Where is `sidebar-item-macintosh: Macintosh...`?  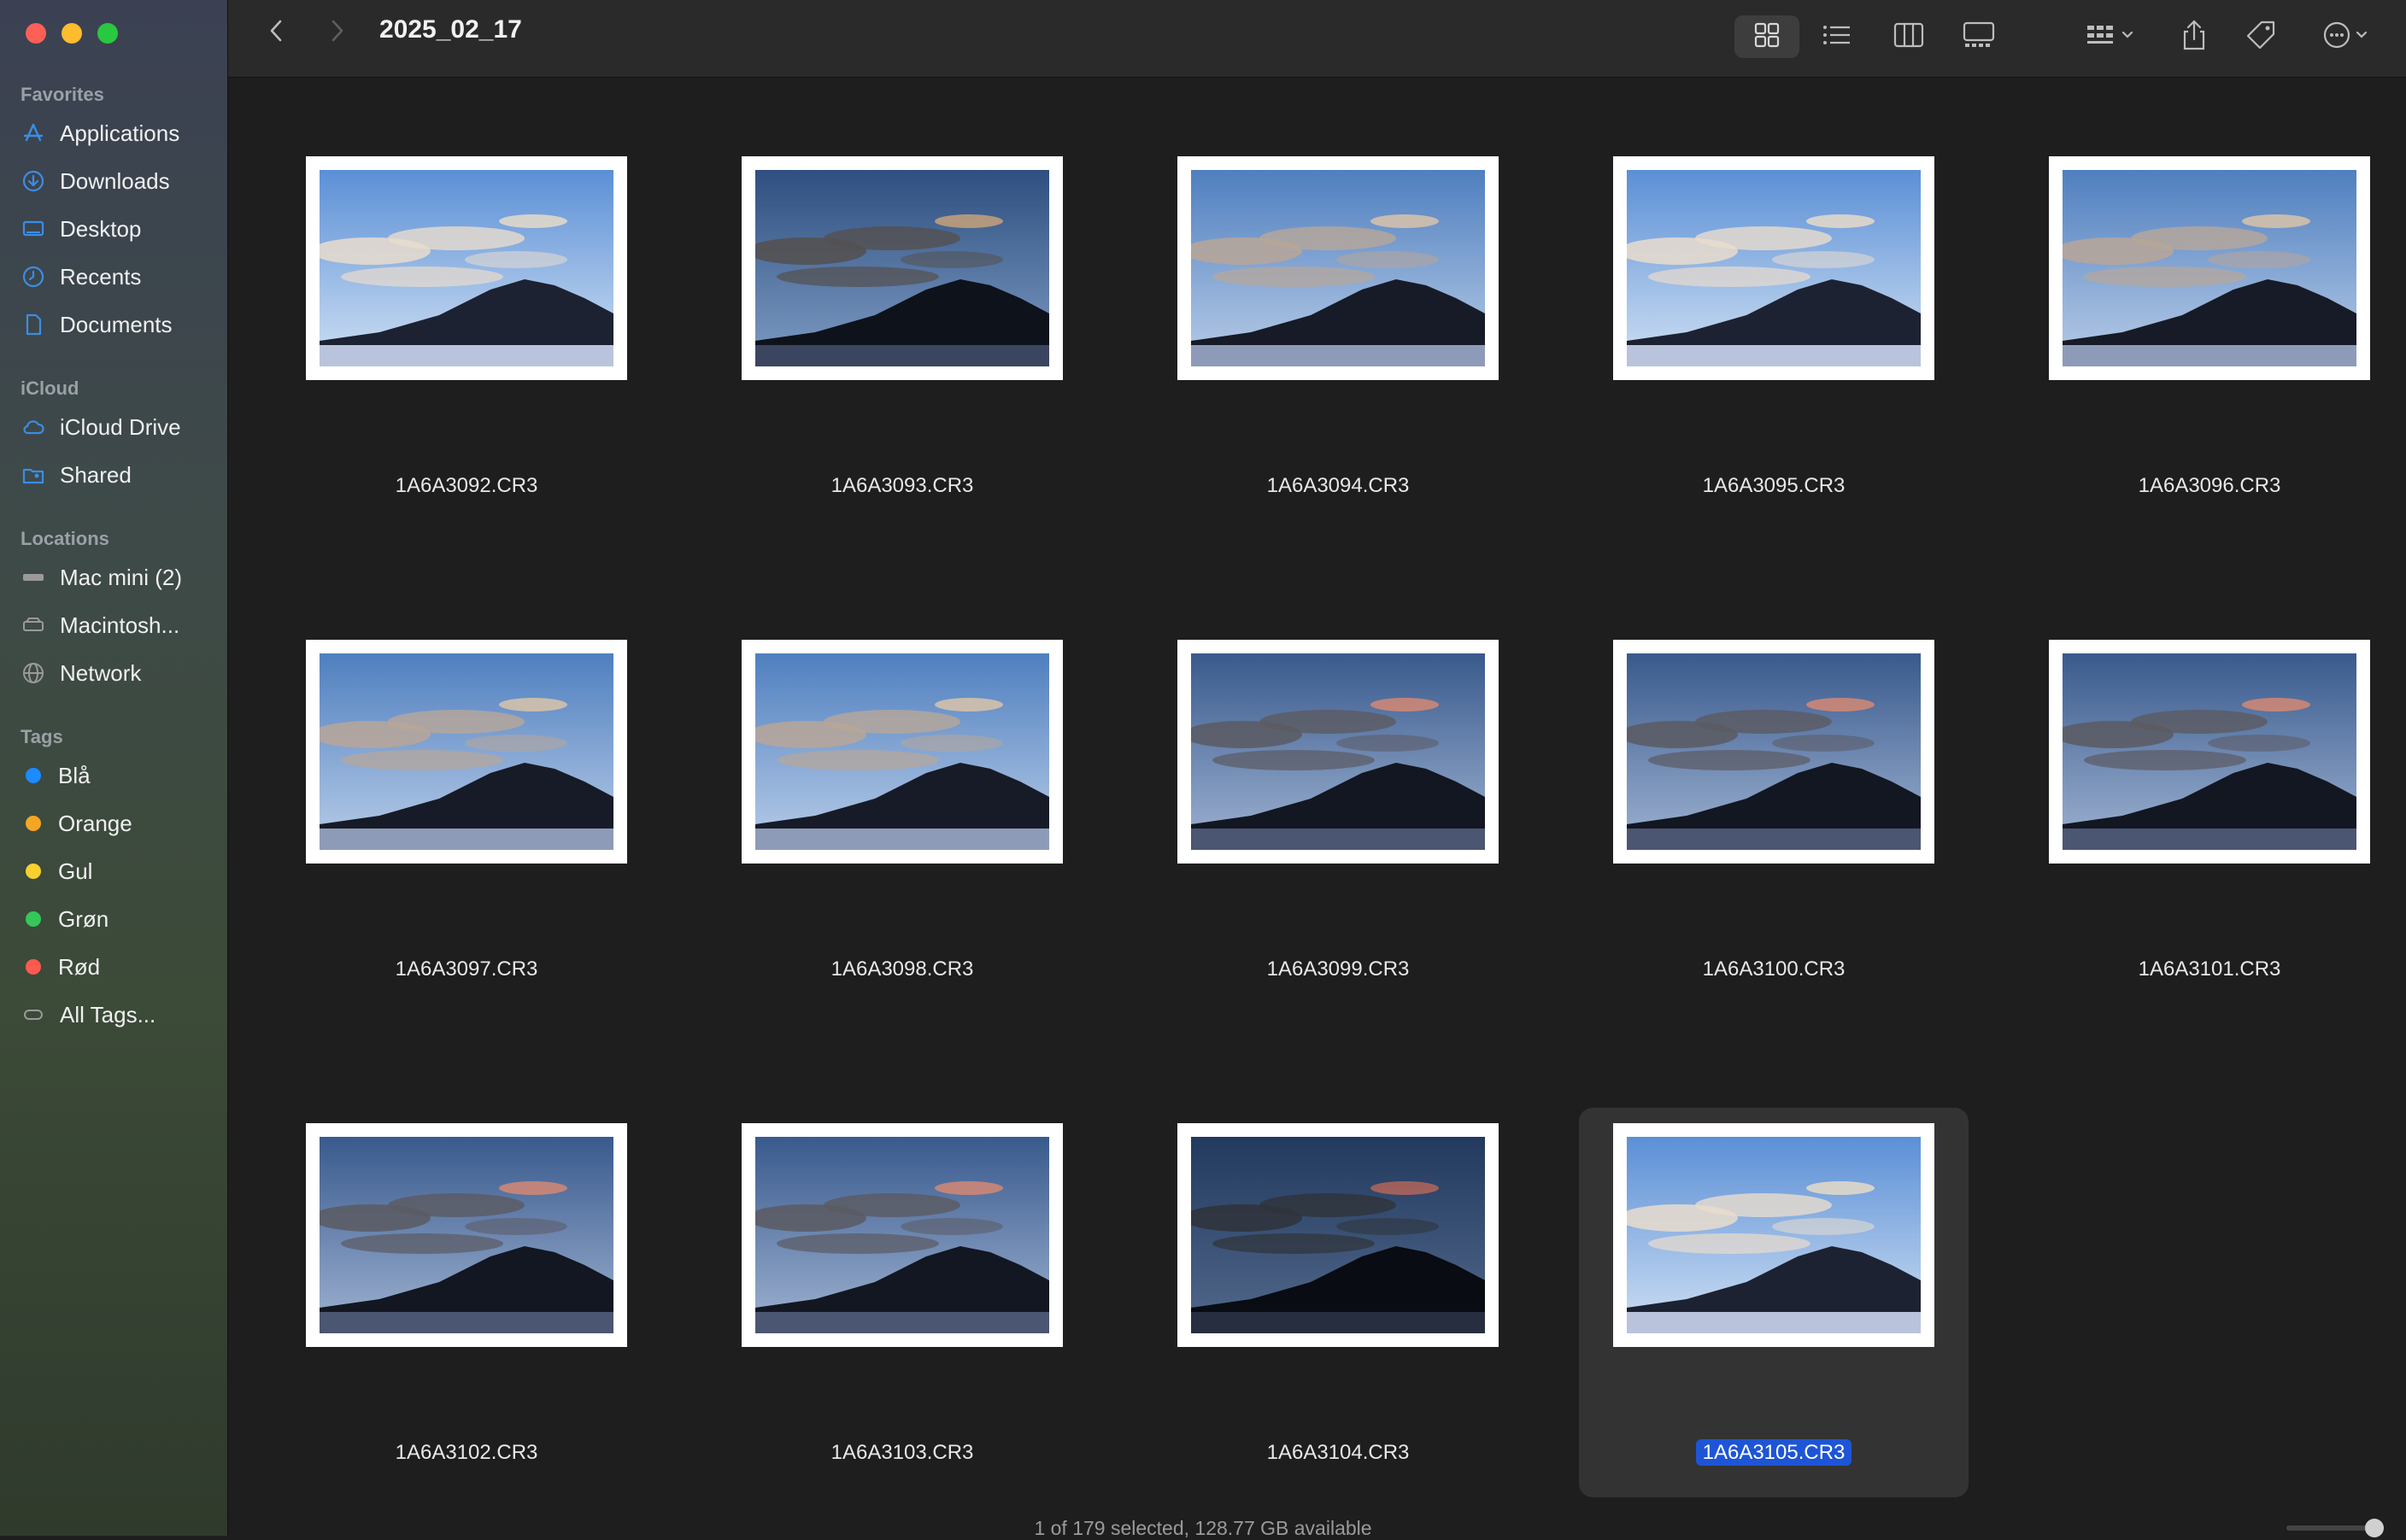
sidebar-item-macintosh: Macintosh... is located at coordinates (100, 625).